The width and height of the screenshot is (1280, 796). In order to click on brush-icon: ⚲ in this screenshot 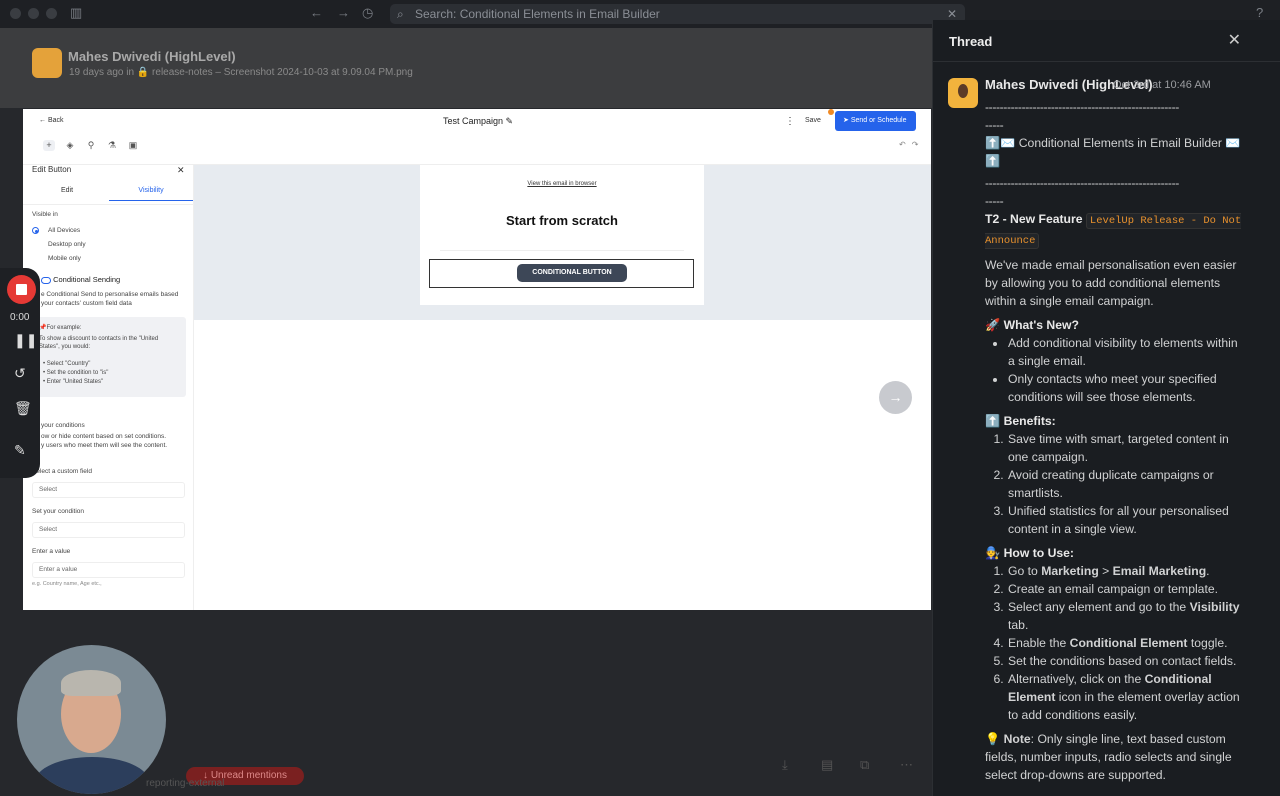, I will do `click(91, 145)`.